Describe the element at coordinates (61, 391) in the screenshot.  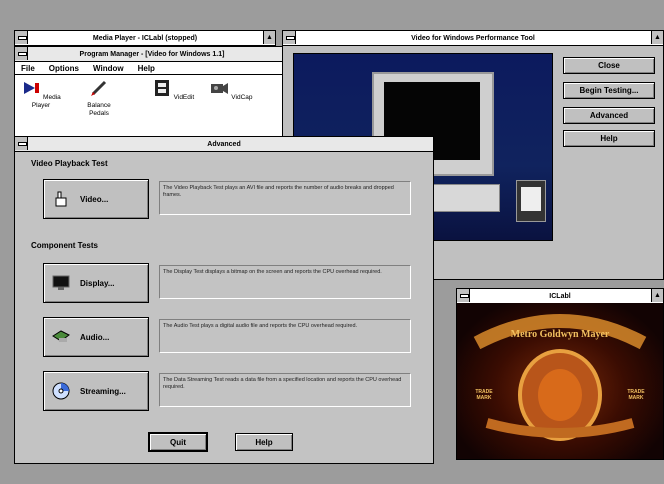
I see `disc-icon` at that location.